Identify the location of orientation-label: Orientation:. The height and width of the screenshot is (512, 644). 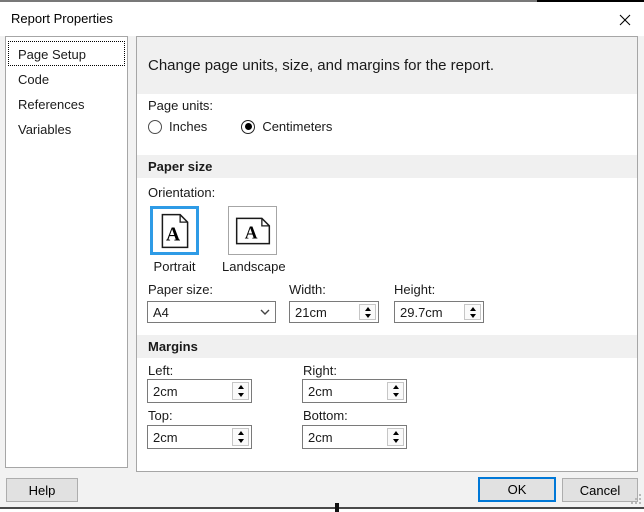
(182, 192).